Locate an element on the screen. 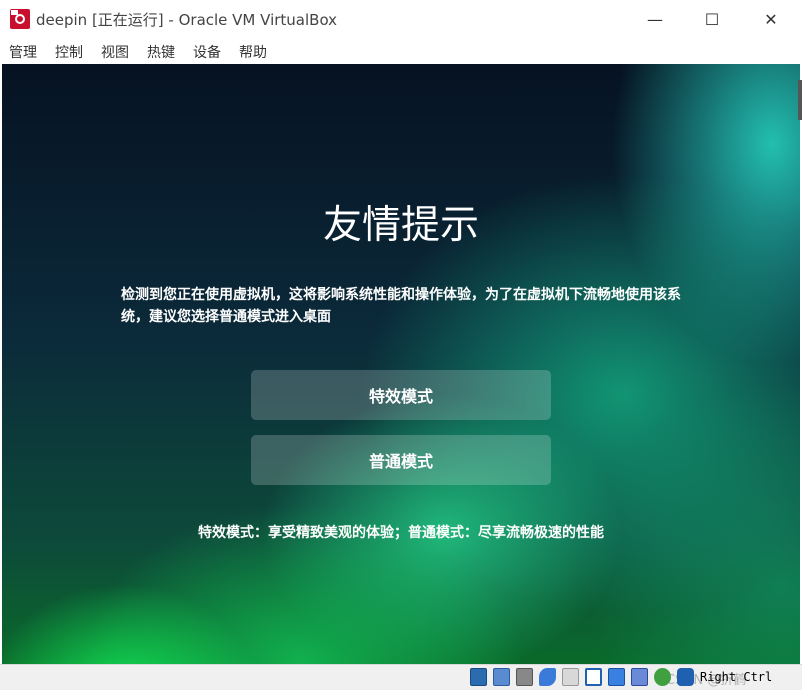 Image resolution: width=802 pixels, height=690 pixels. dialog-heading: 友情提示 is located at coordinates (400, 225).